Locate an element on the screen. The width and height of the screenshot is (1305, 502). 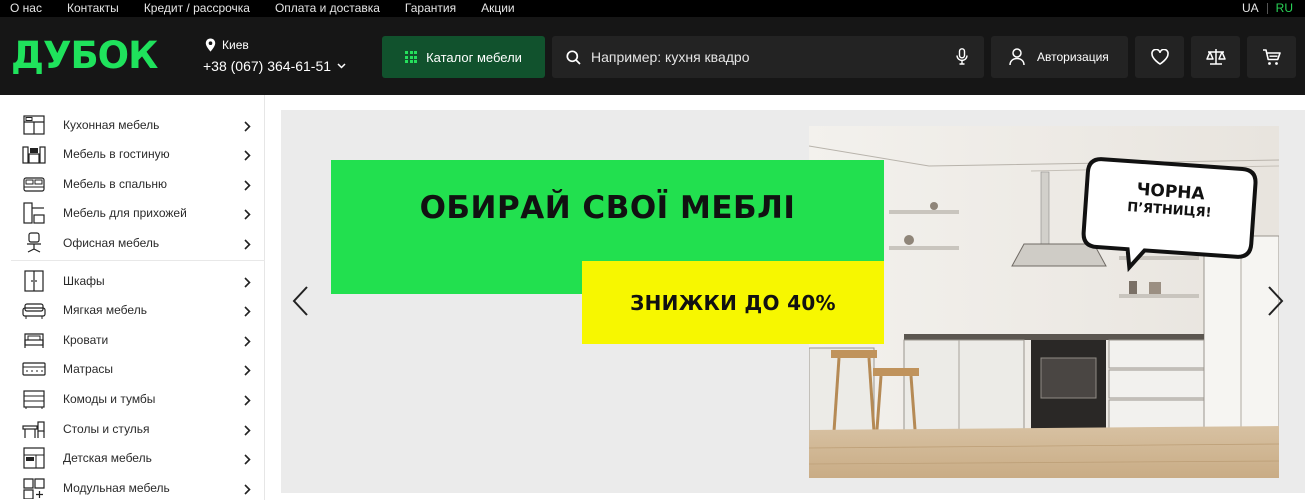
office-chair-icon is located at coordinates (34, 242).